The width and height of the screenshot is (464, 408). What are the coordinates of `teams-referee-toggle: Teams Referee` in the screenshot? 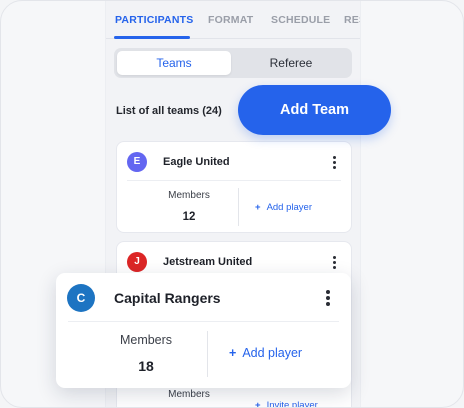 It's located at (233, 63).